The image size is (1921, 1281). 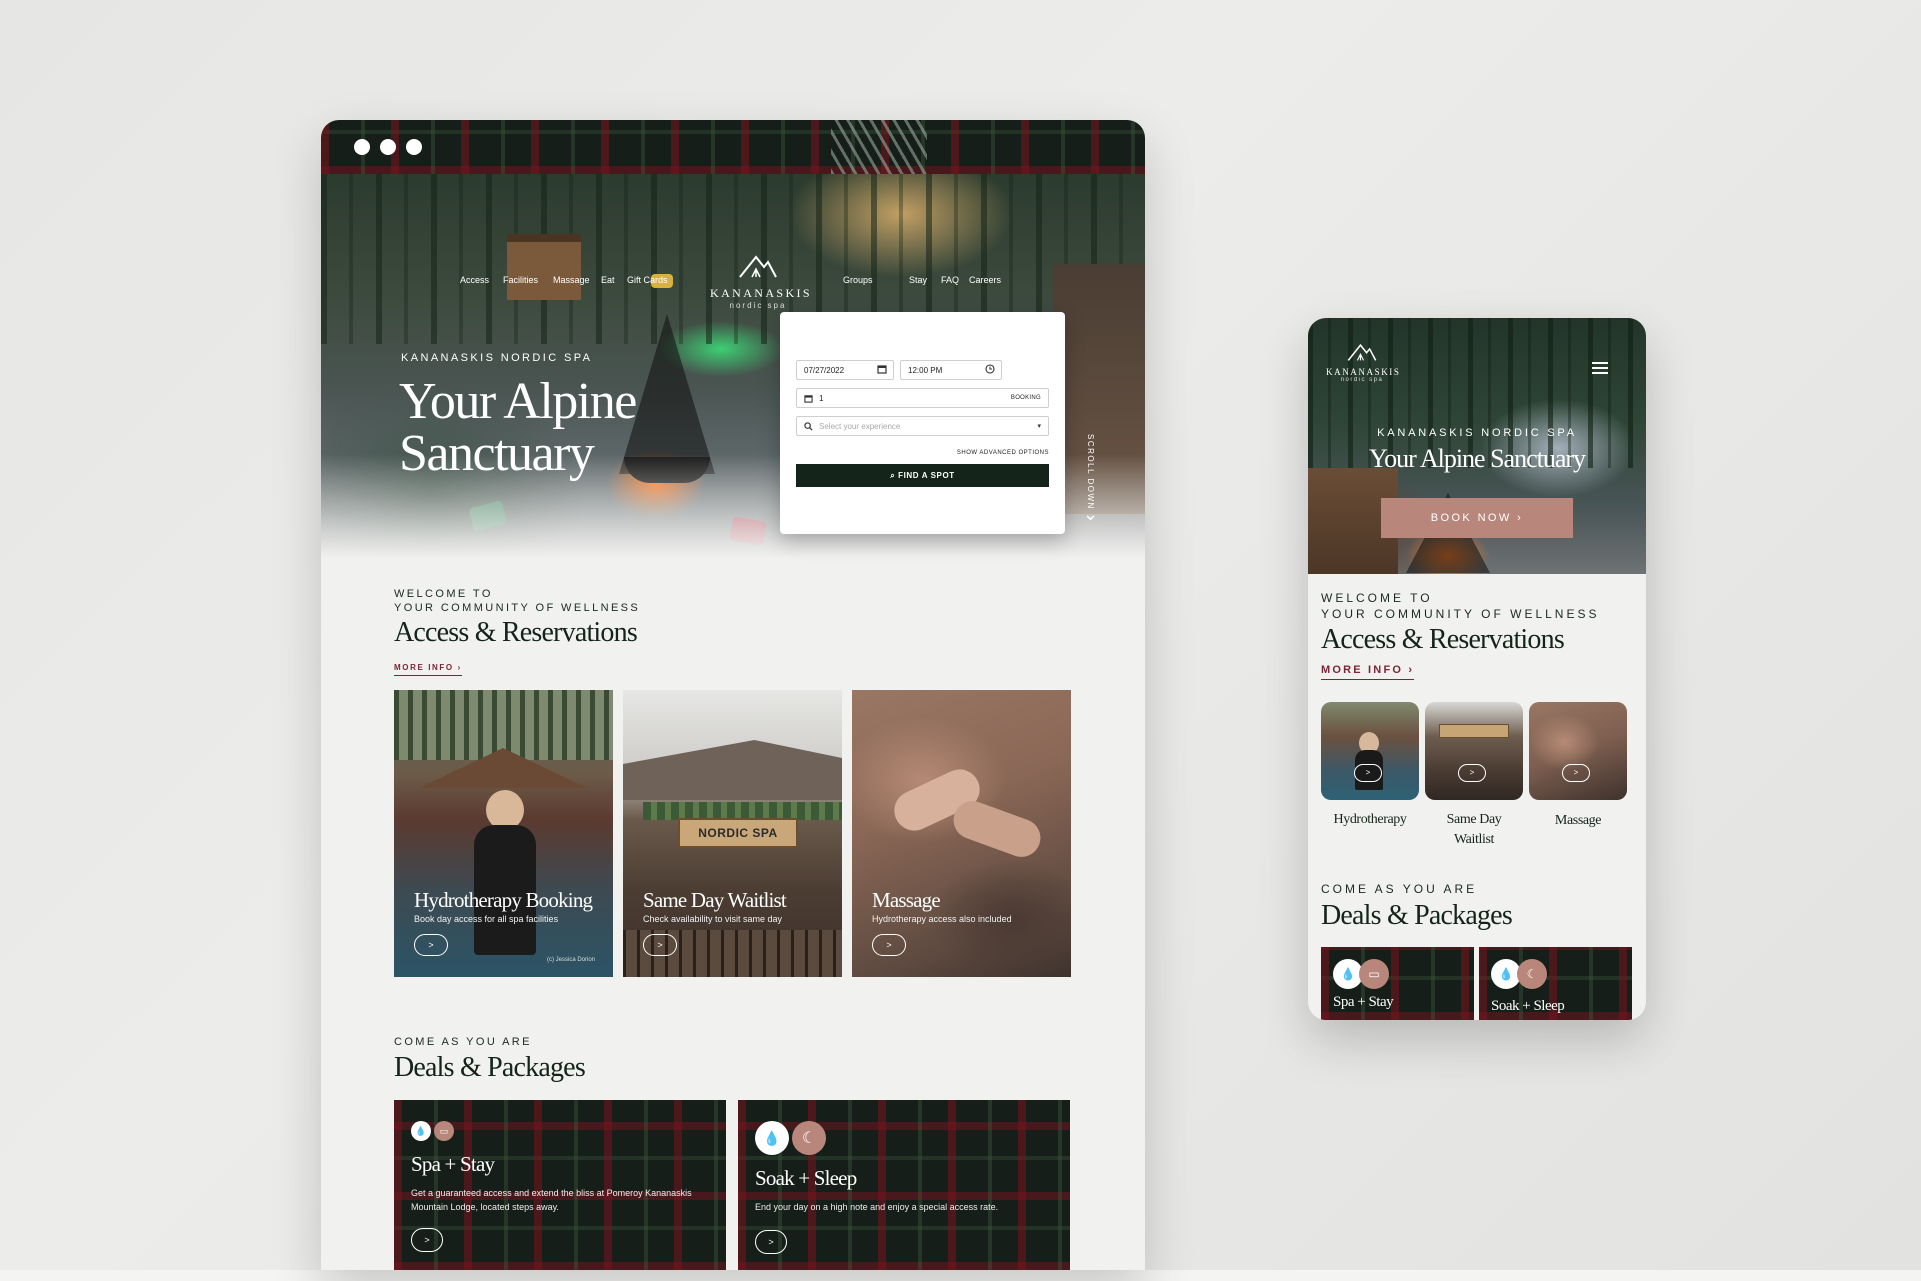 What do you see at coordinates (1377, 598) in the screenshot?
I see `access-eyebrow-line1: WELCOME TO` at bounding box center [1377, 598].